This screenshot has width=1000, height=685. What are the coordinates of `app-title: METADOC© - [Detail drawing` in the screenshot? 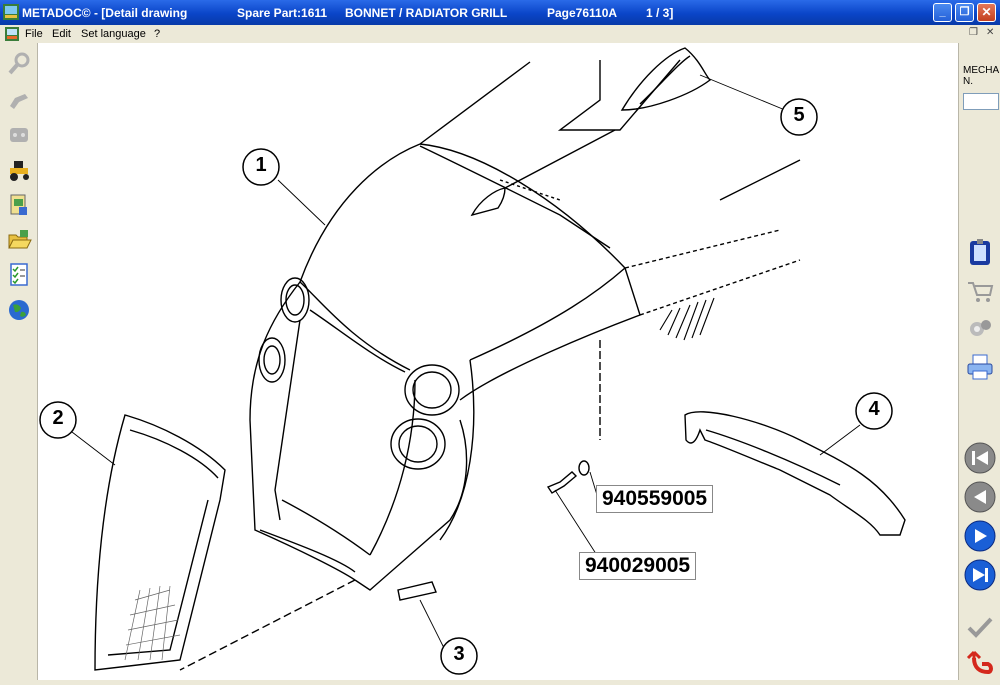 It's located at (105, 13).